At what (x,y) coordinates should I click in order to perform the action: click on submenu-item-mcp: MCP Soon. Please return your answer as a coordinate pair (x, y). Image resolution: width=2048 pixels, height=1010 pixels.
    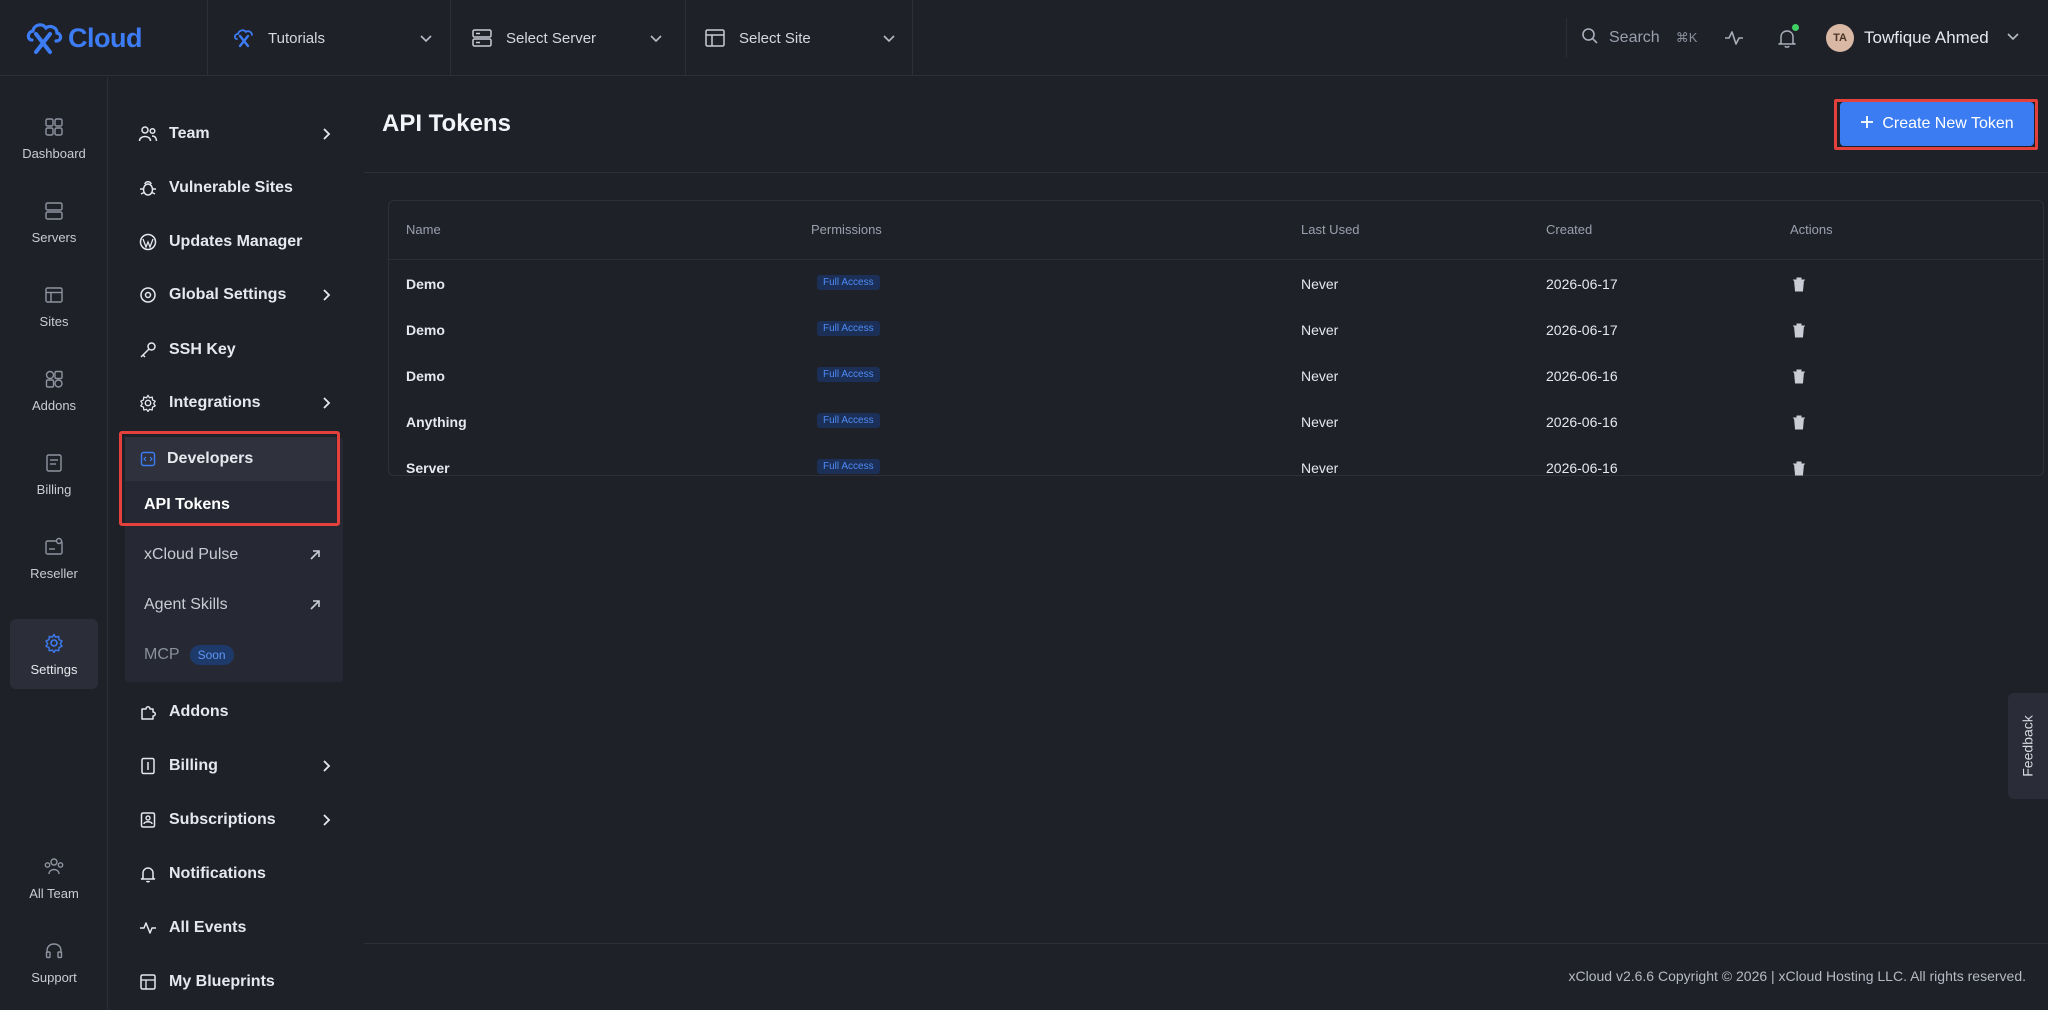
    Looking at the image, I should click on (189, 655).